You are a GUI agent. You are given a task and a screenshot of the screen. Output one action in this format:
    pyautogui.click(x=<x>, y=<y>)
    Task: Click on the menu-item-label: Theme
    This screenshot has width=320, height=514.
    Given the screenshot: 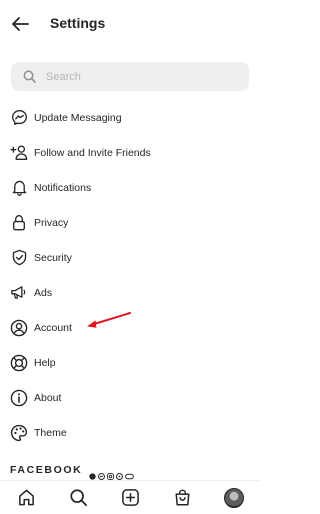 What is the action you would take?
    pyautogui.click(x=50, y=432)
    